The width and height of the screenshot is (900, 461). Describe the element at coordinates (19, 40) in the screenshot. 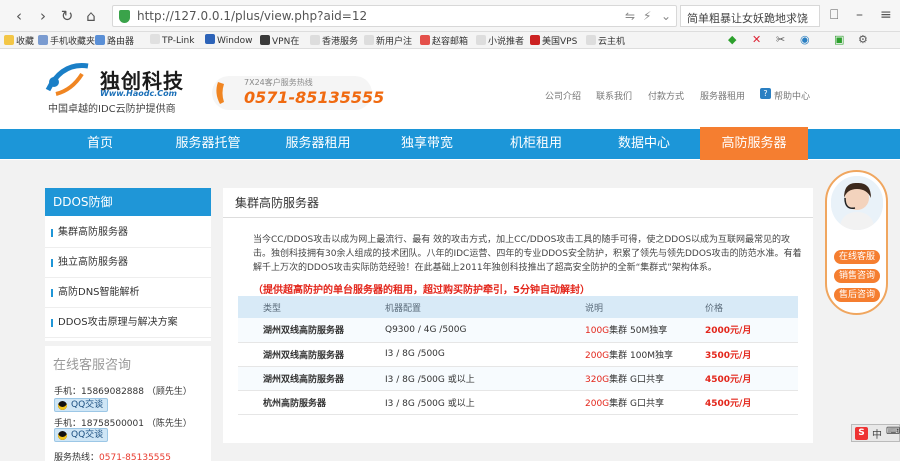

I see `bookmark-item: 收藏` at that location.